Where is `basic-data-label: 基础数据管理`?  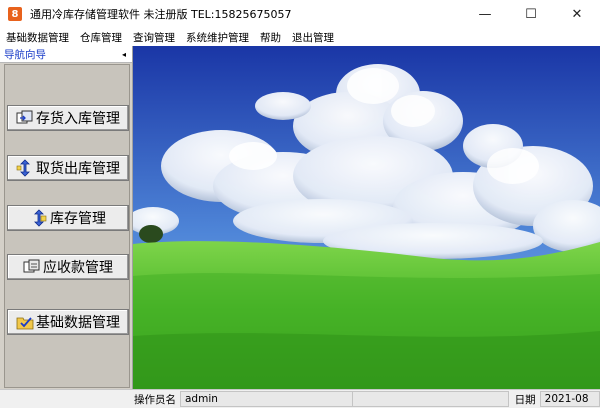
basic-data-label: 基础数据管理 is located at coordinates (78, 323).